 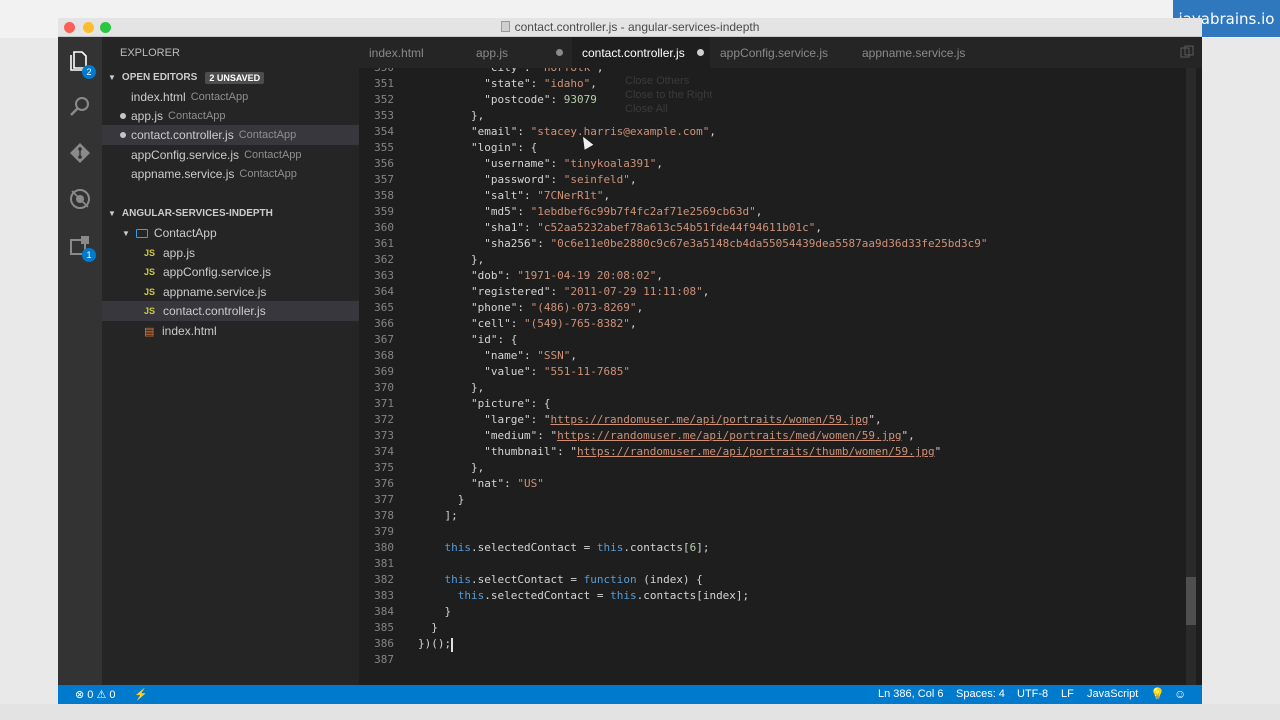 I want to click on file-item: JS appname.service.js, so click(x=230, y=292).